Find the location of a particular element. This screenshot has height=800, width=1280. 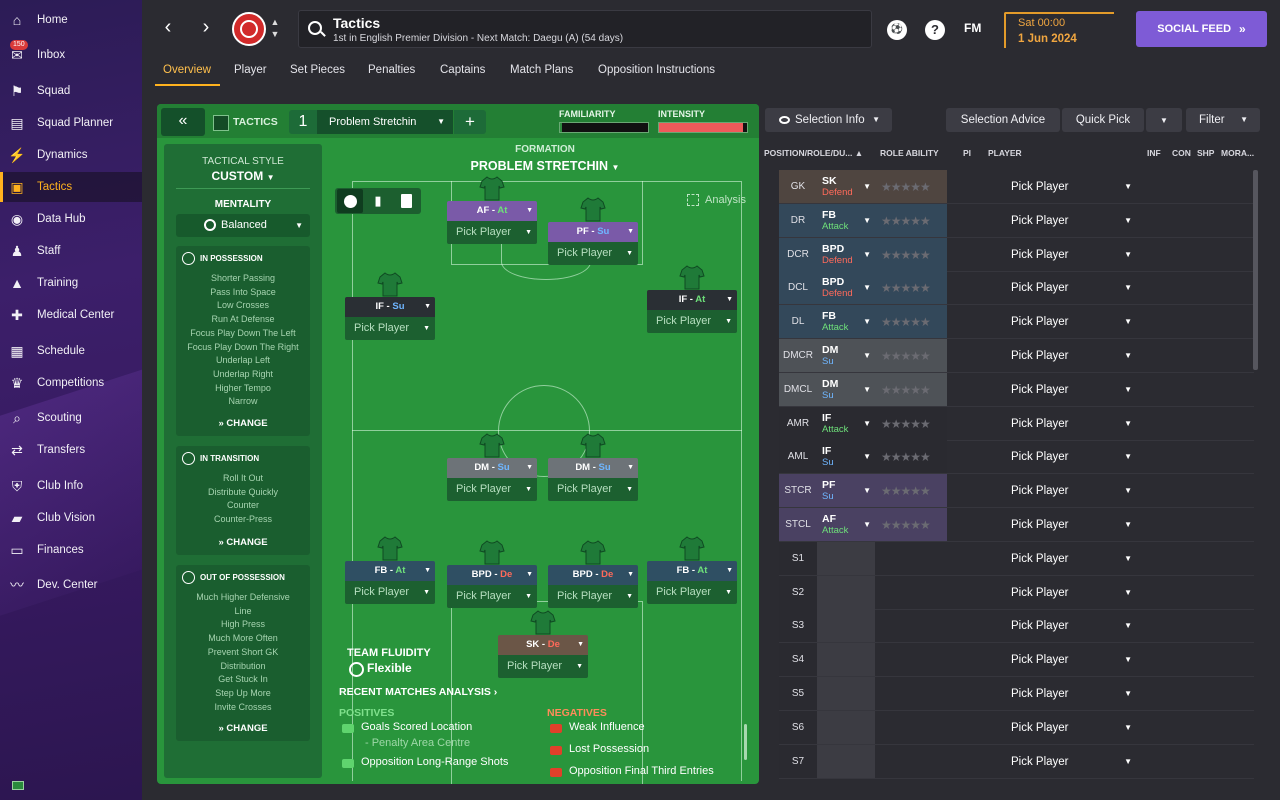

table-row: DR FB Attack ▼ ★★★★★ Pick Player ▼ is located at coordinates (1016, 220).